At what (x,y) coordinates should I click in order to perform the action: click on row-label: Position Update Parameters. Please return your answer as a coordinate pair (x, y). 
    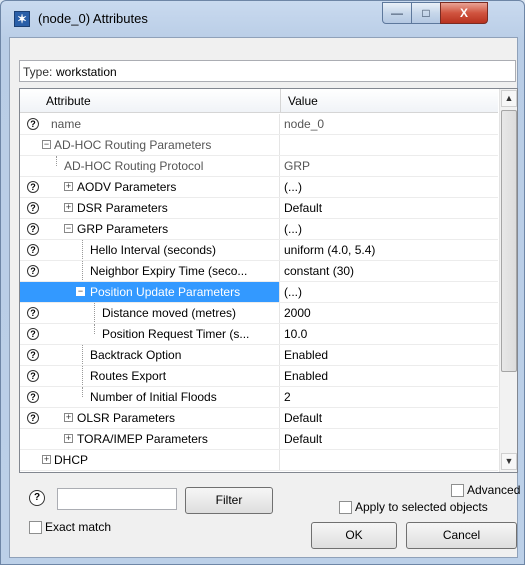
    Looking at the image, I should click on (165, 292).